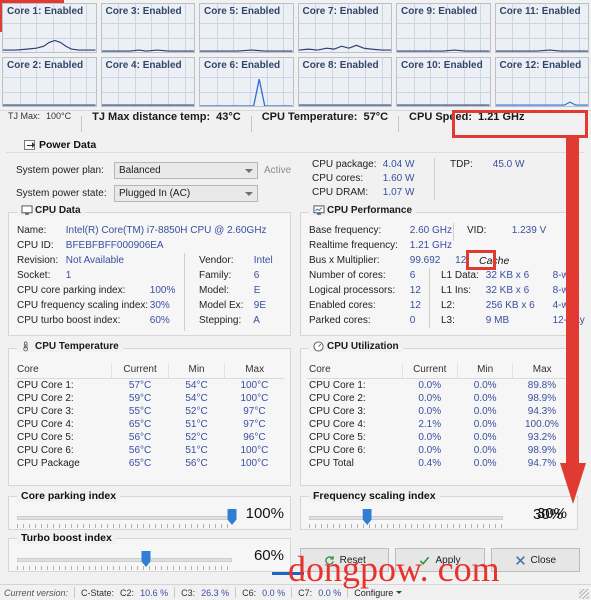 The height and width of the screenshot is (600, 591). Describe the element at coordinates (520, 560) in the screenshot. I see `close-icon` at that location.